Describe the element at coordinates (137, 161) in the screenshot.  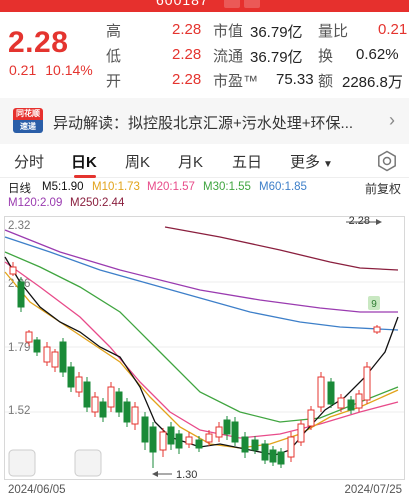
I see `tab-weekly-k: 周K` at that location.